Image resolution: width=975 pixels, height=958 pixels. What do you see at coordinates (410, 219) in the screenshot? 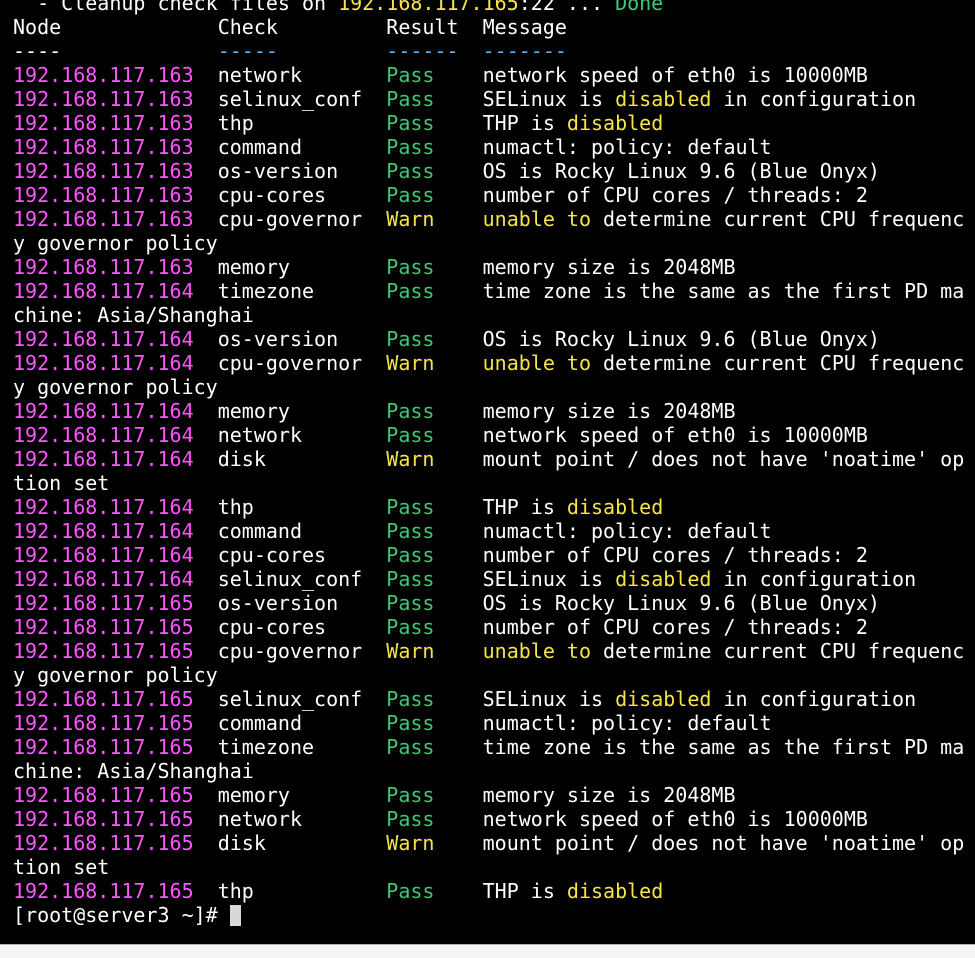
I see `terminal-text-segment: Warn` at bounding box center [410, 219].